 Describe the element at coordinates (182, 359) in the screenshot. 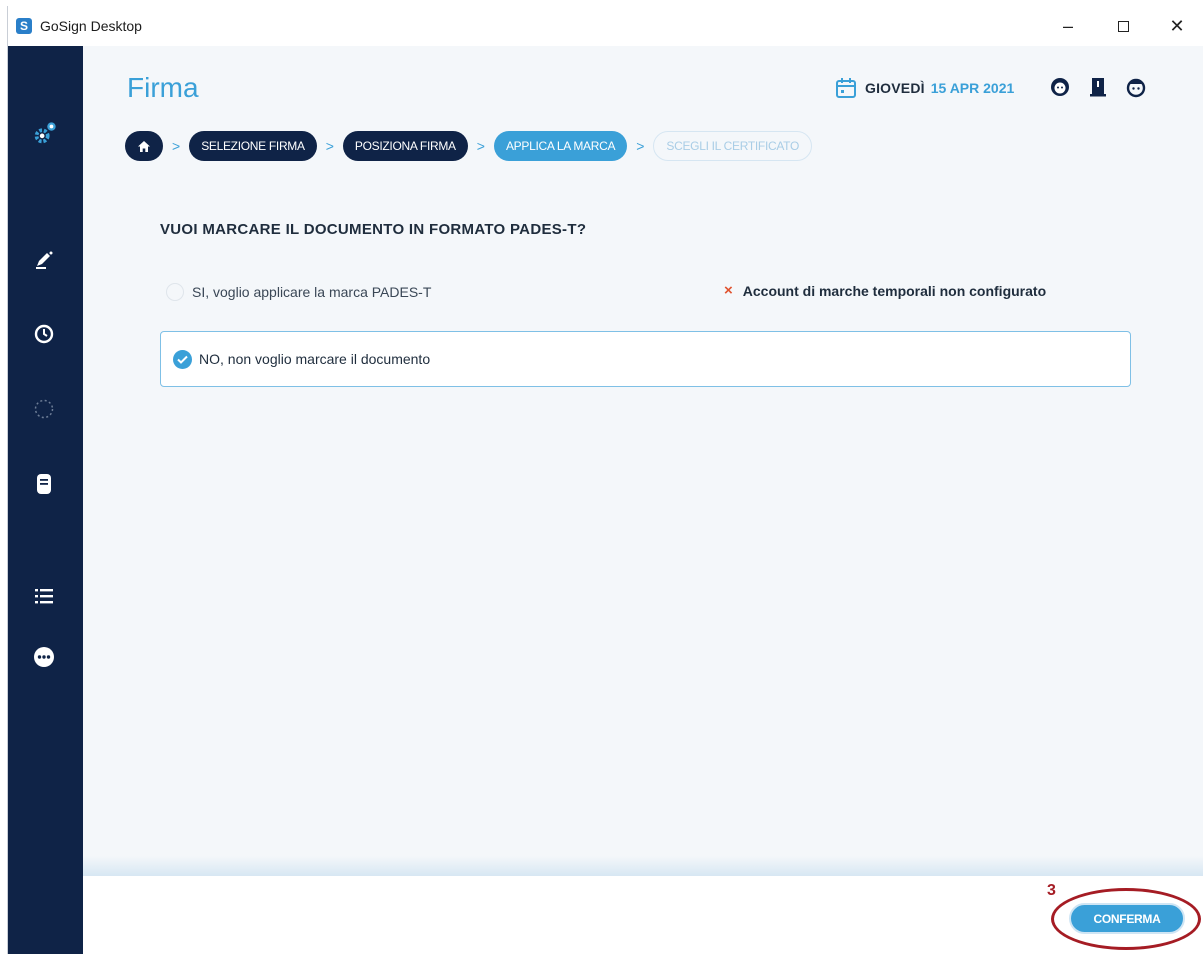

I see `radio-checked-icon` at that location.